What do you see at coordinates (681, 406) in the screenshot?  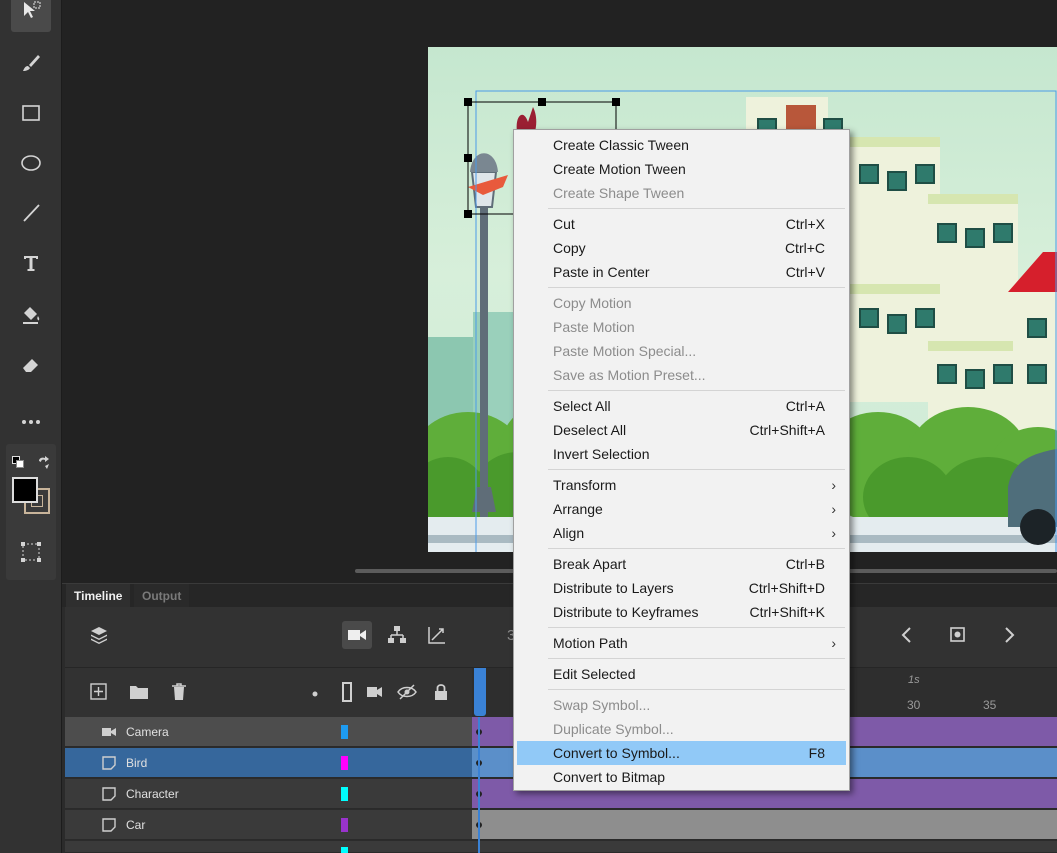 I see `menu-item-select-all: Select All Ctrl+A` at bounding box center [681, 406].